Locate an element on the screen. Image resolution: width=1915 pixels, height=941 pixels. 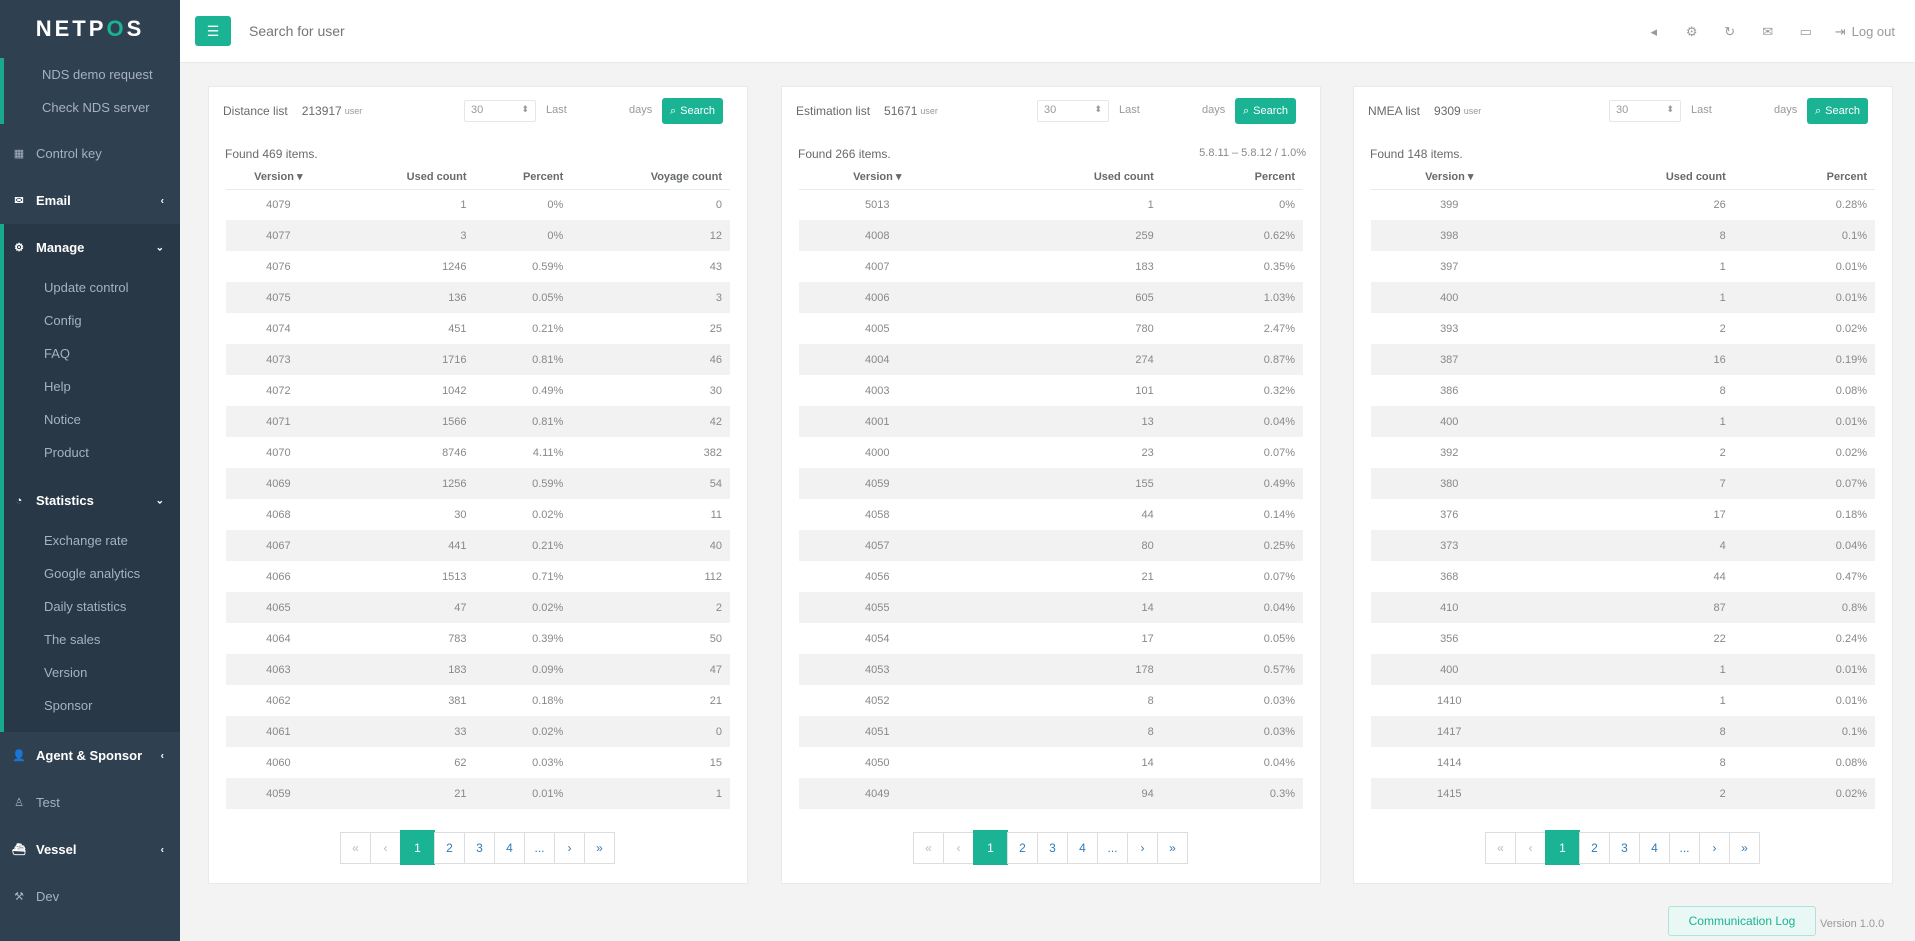
sidebar-subitem-daily-statistics: Daily statistics is located at coordinates (92, 606).